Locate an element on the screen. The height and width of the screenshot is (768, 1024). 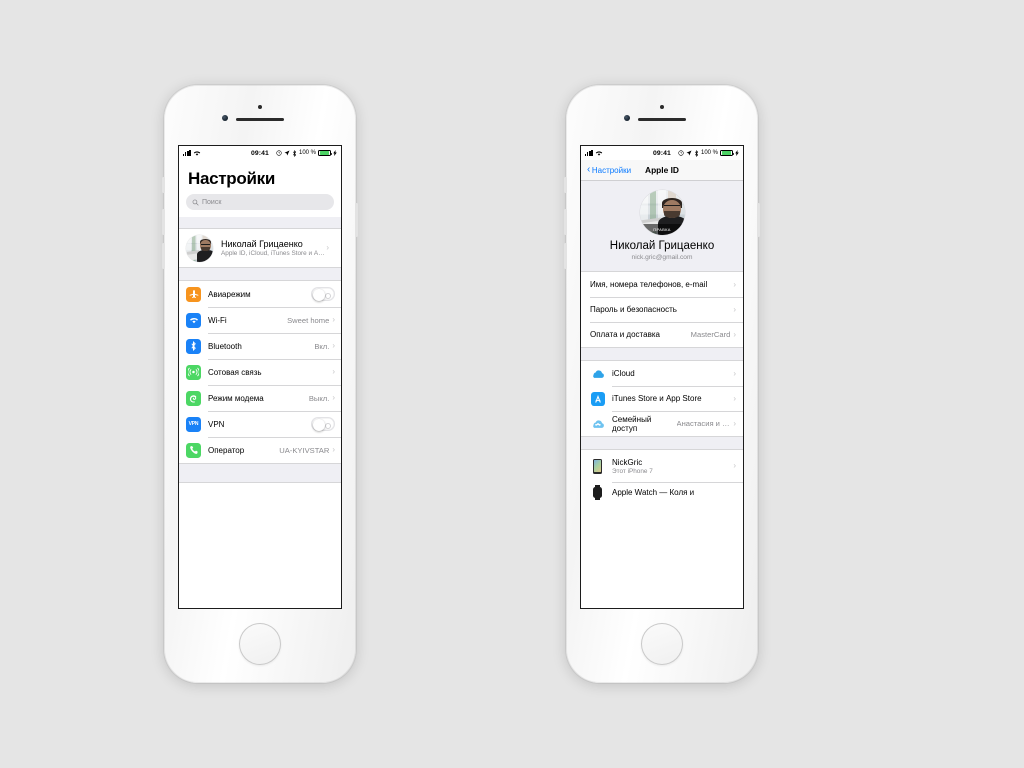
device-row-applewatch: Apple Watch — Коля и is located at coordinates (662, 492).